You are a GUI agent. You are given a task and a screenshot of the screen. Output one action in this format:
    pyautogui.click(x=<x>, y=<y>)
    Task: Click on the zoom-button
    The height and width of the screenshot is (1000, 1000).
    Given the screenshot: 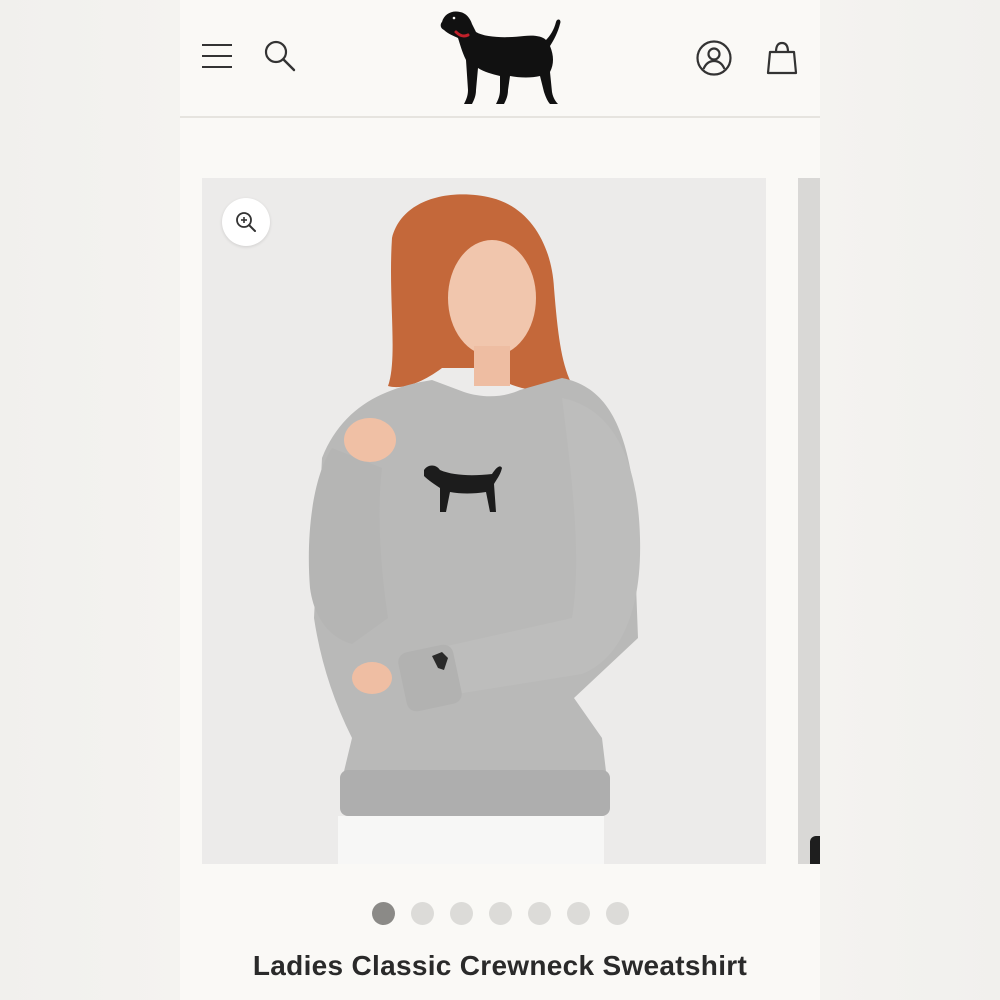 What is the action you would take?
    pyautogui.click(x=246, y=222)
    